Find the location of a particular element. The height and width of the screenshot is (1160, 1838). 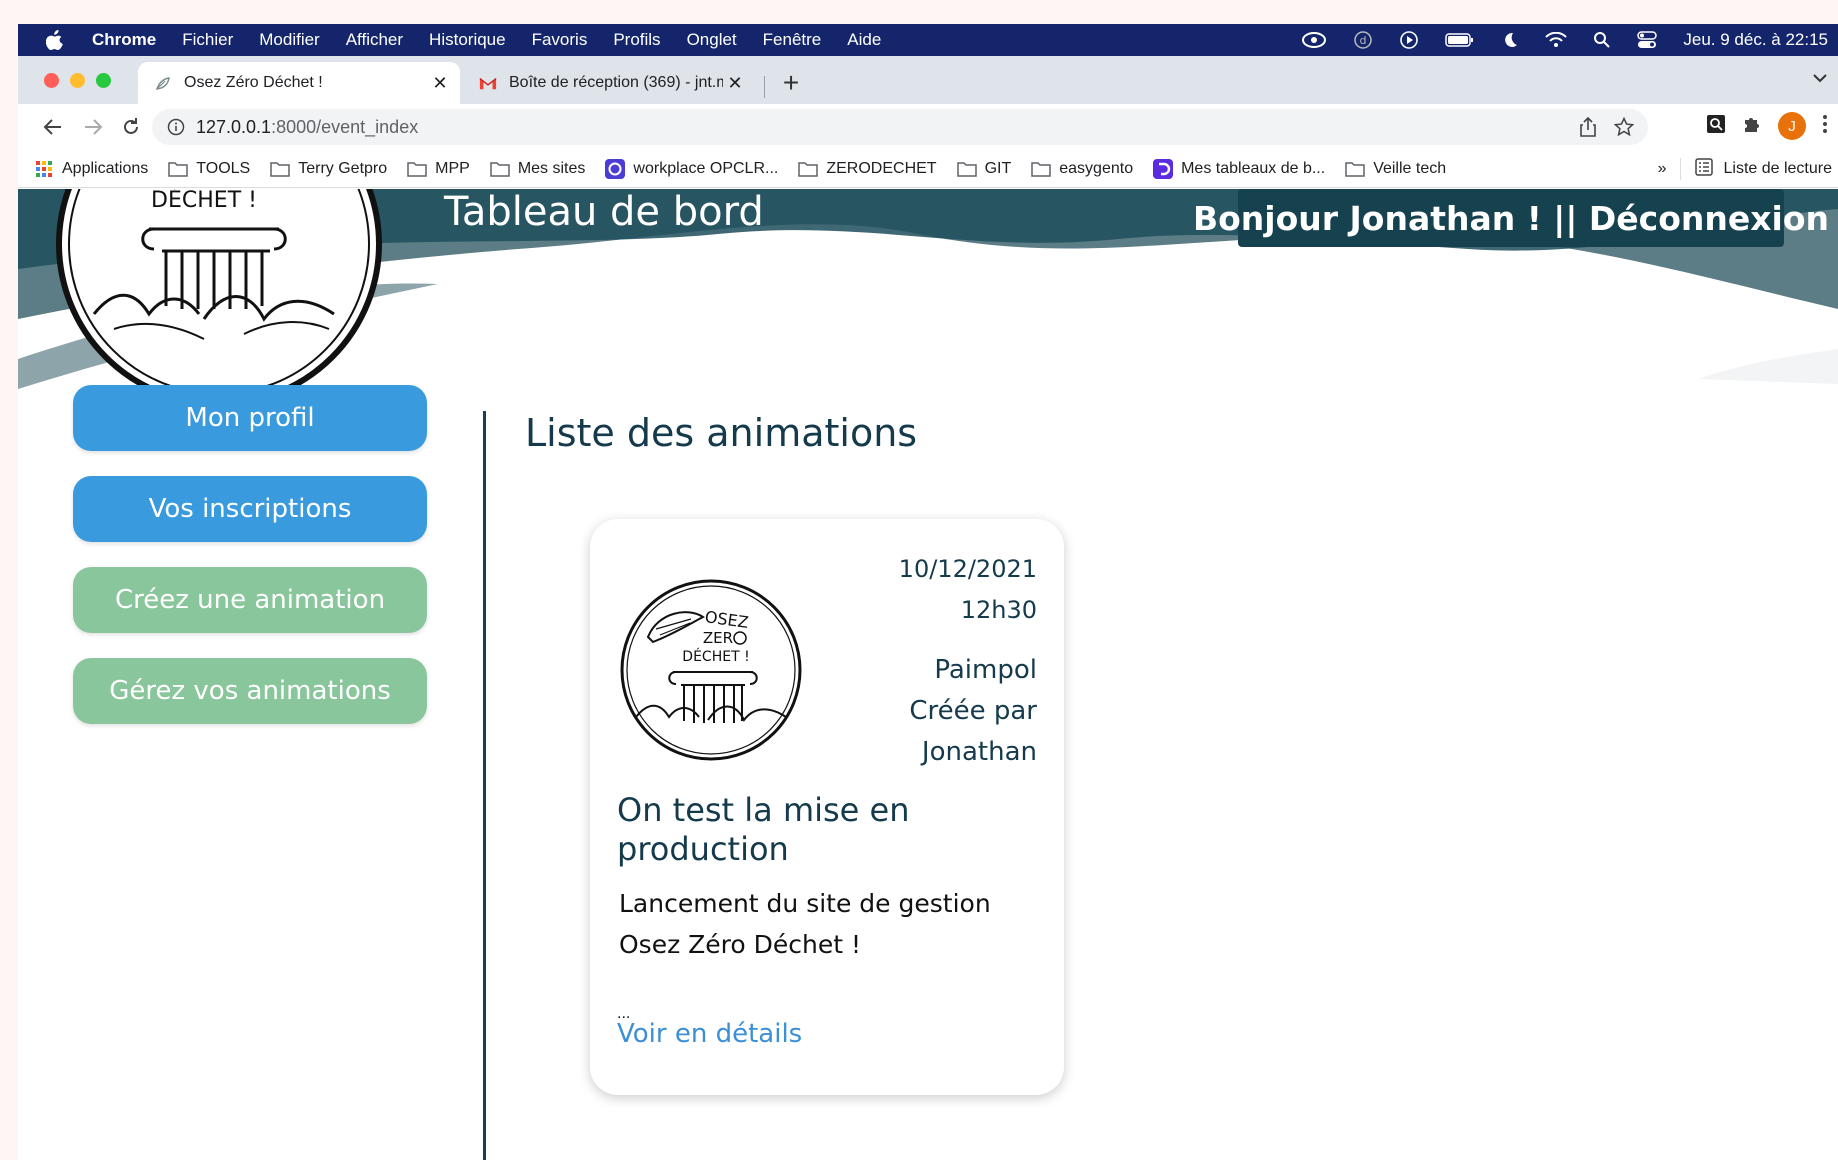

card-logo-line-3: DÉCHET ! is located at coordinates (715, 656).